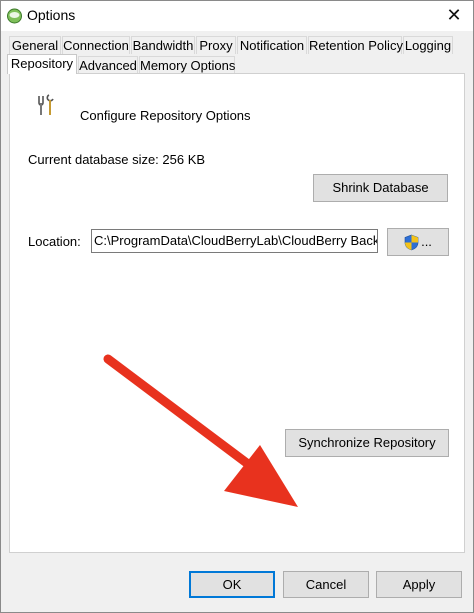 Image resolution: width=474 pixels, height=613 pixels. Describe the element at coordinates (54, 241) in the screenshot. I see `location-label: Location:` at that location.